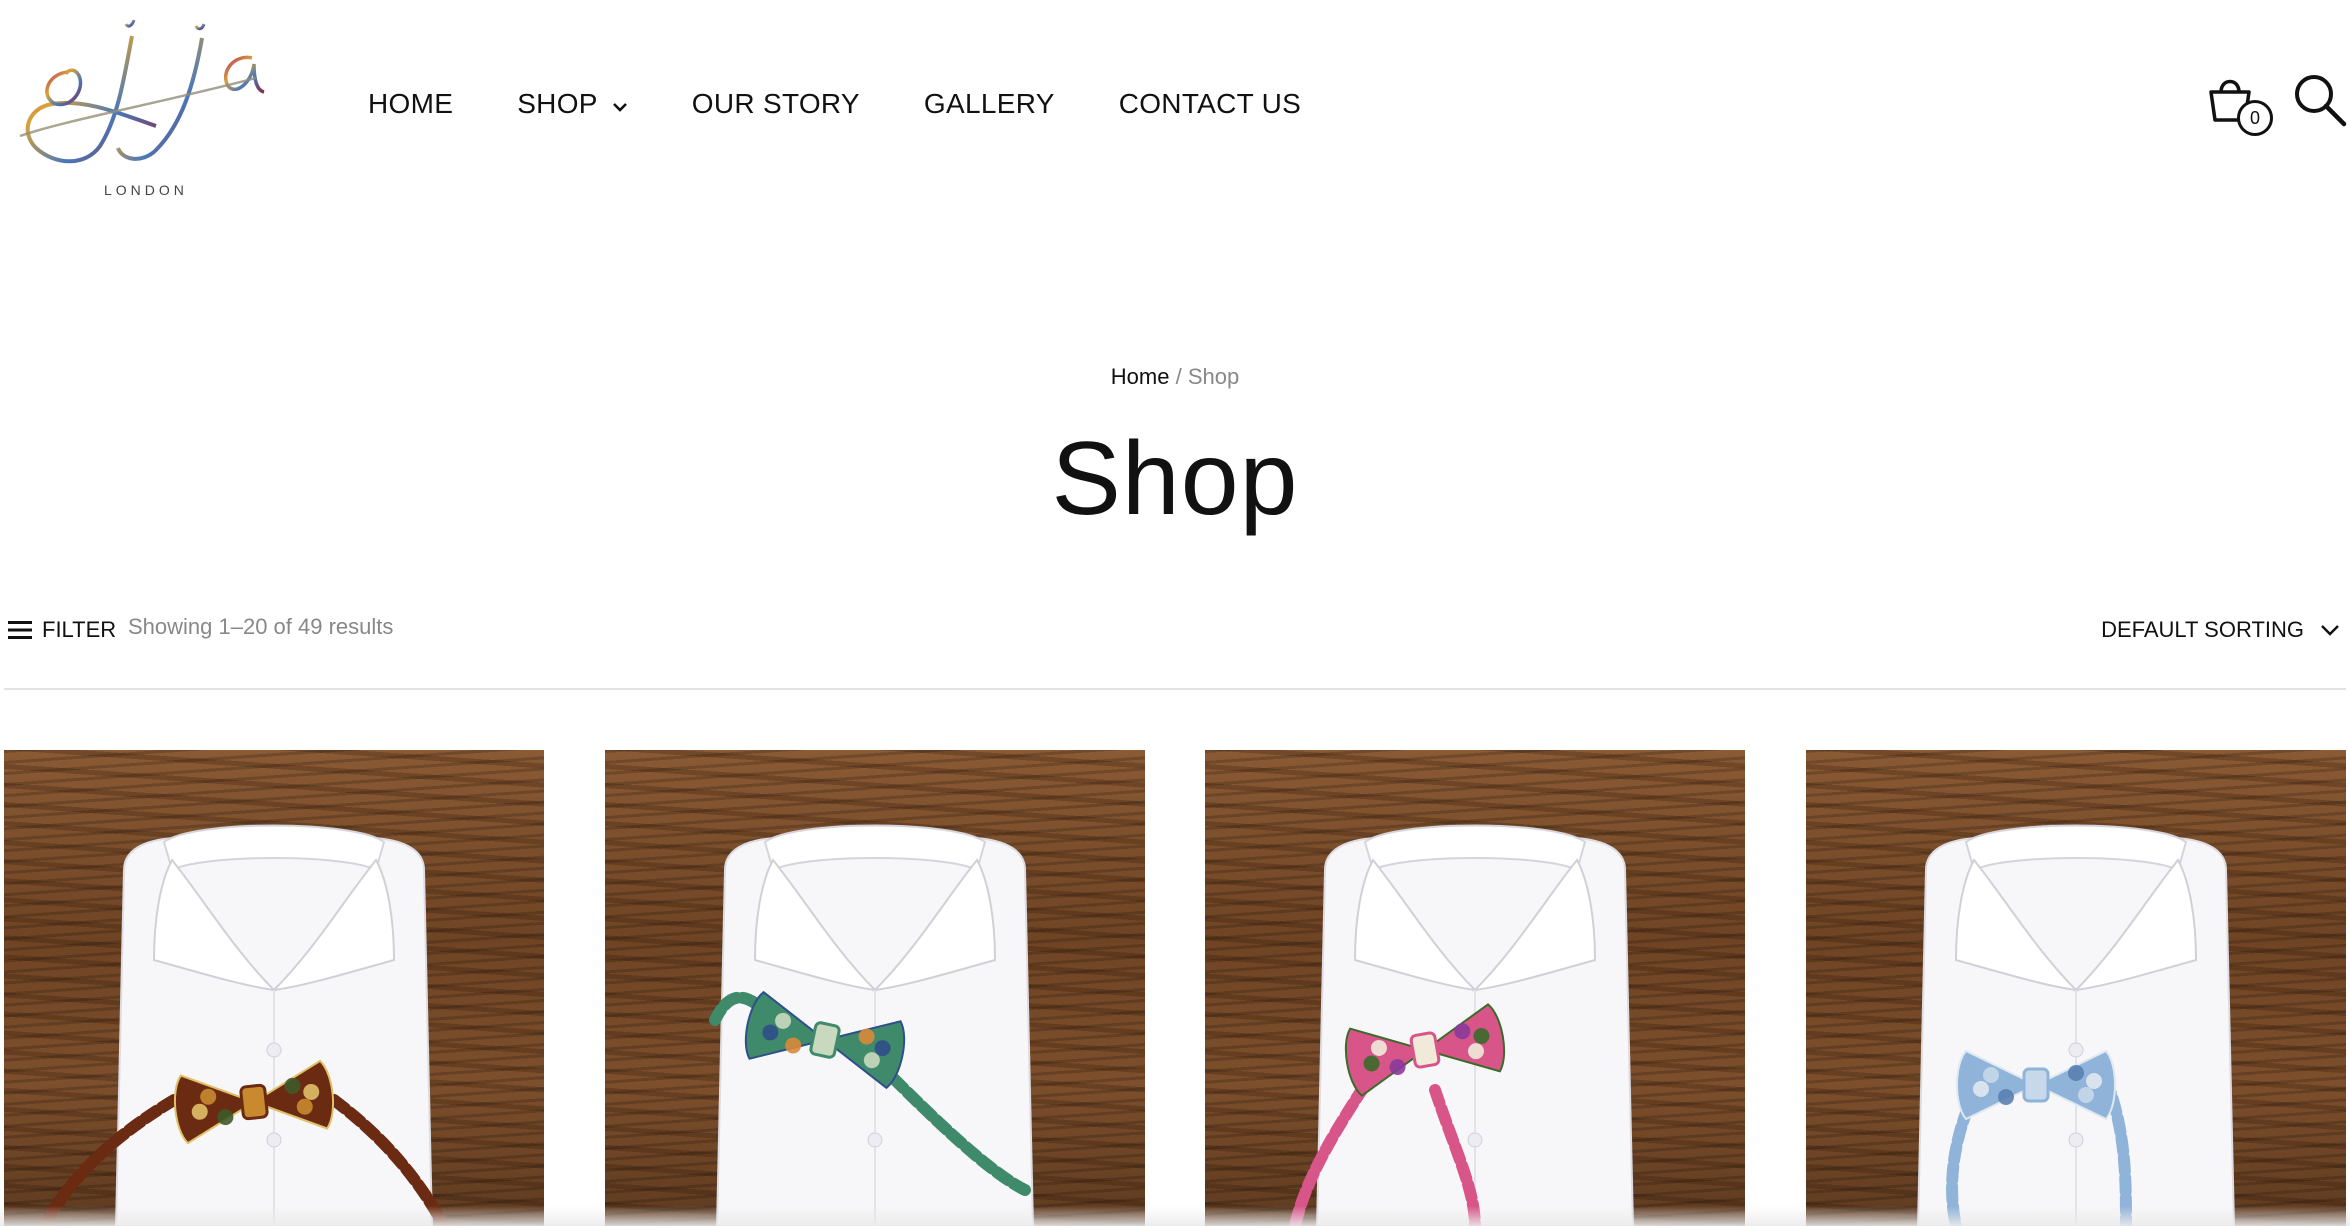  What do you see at coordinates (146, 190) in the screenshot?
I see `logo-subtitle: LONDON` at bounding box center [146, 190].